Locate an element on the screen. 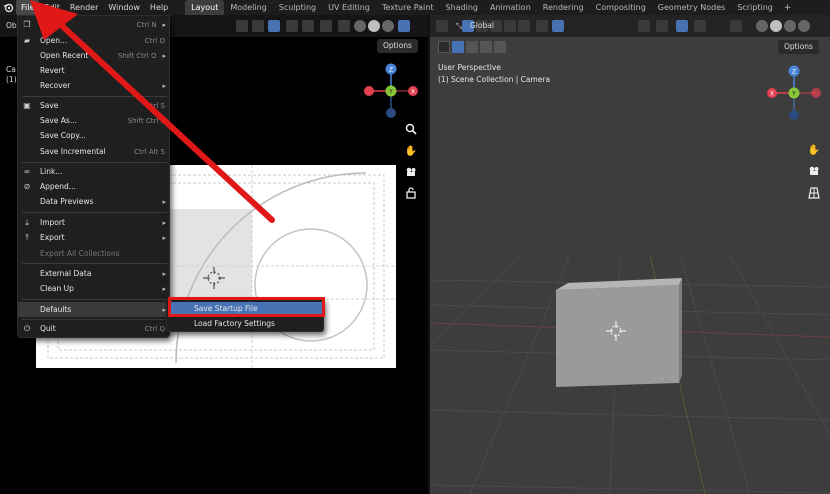  tab-texture-paint: Texture Paint is located at coordinates (408, 7).